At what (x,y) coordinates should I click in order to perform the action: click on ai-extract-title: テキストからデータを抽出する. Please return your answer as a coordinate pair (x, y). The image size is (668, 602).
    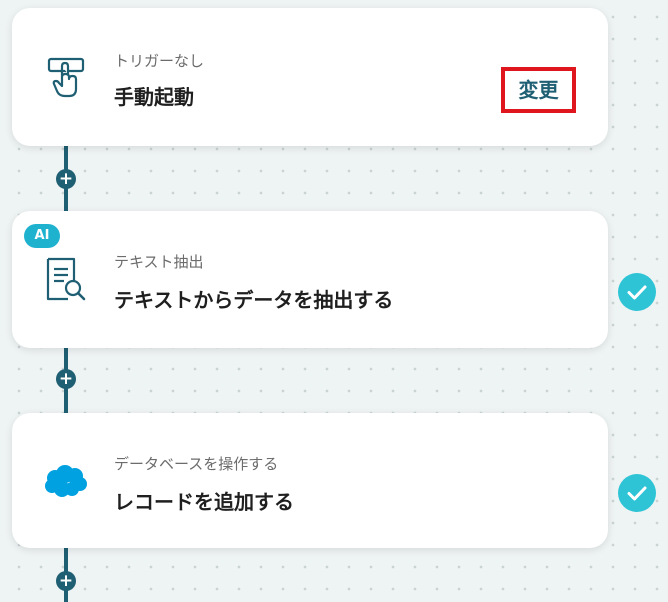
    Looking at the image, I should click on (254, 300).